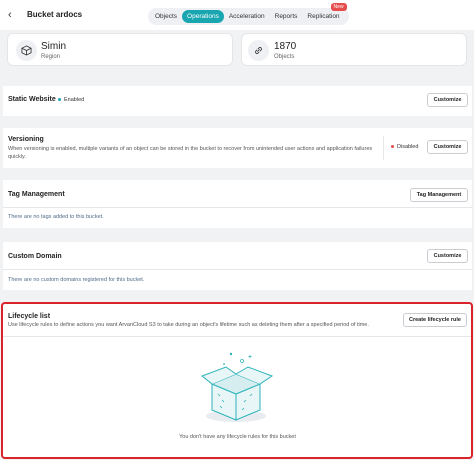 Image resolution: width=474 pixels, height=460 pixels. Describe the element at coordinates (354, 49) in the screenshot. I see `objects-card: 1870 Objects` at that location.